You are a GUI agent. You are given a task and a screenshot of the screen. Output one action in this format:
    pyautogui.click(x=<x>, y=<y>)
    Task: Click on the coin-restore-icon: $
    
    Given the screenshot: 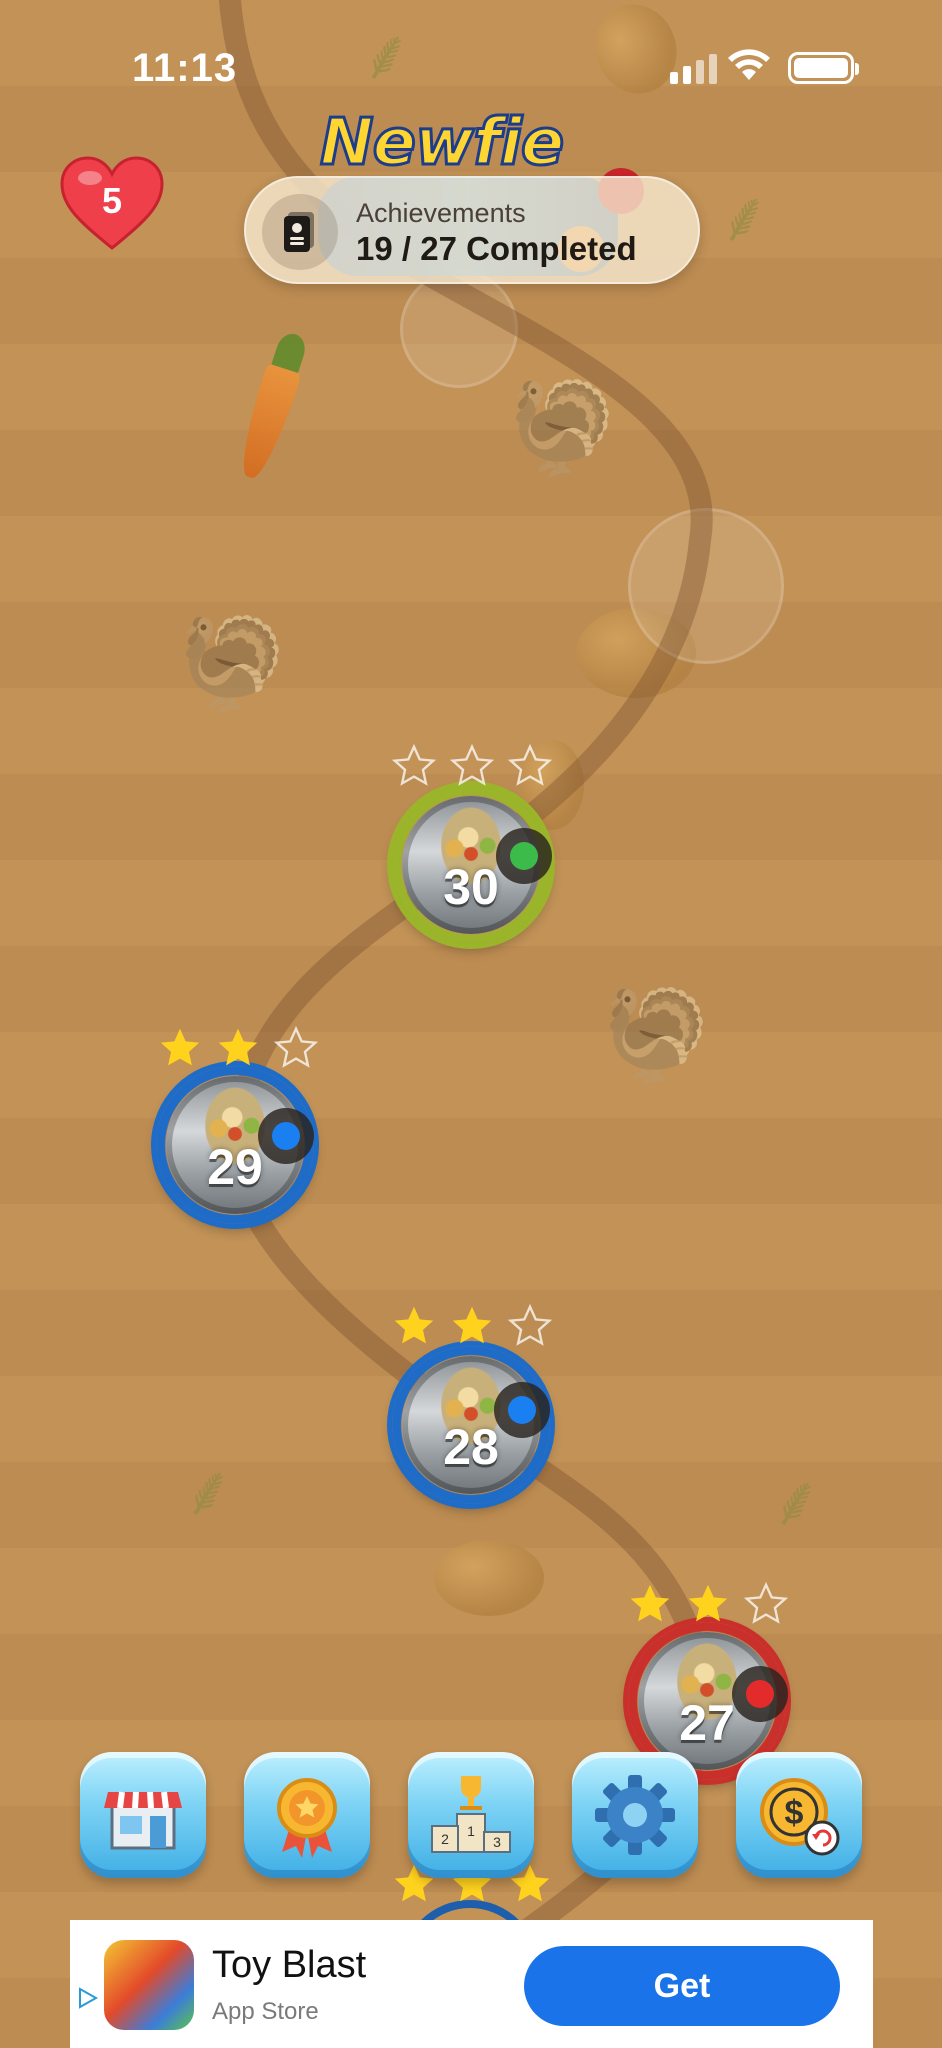 What is the action you would take?
    pyautogui.click(x=800, y=1817)
    